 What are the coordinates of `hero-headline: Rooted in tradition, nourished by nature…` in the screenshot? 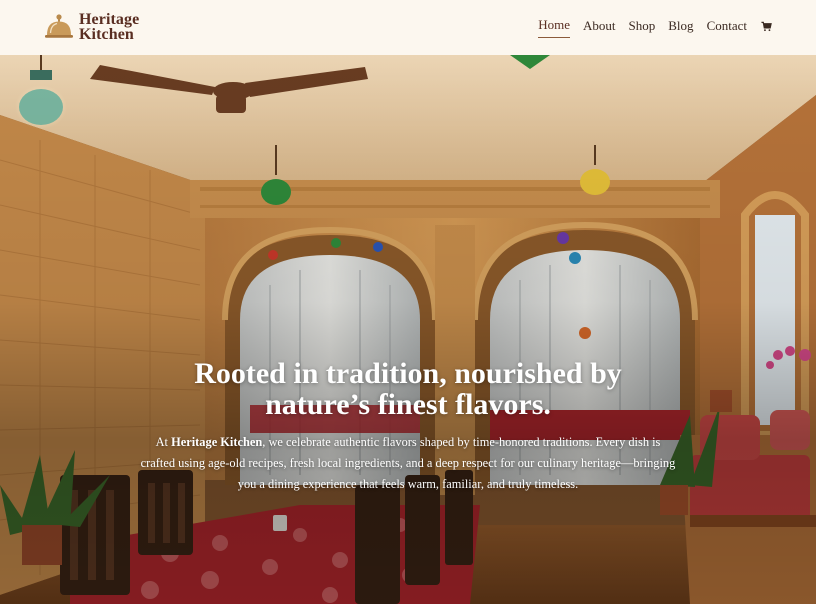 It's located at (408, 389).